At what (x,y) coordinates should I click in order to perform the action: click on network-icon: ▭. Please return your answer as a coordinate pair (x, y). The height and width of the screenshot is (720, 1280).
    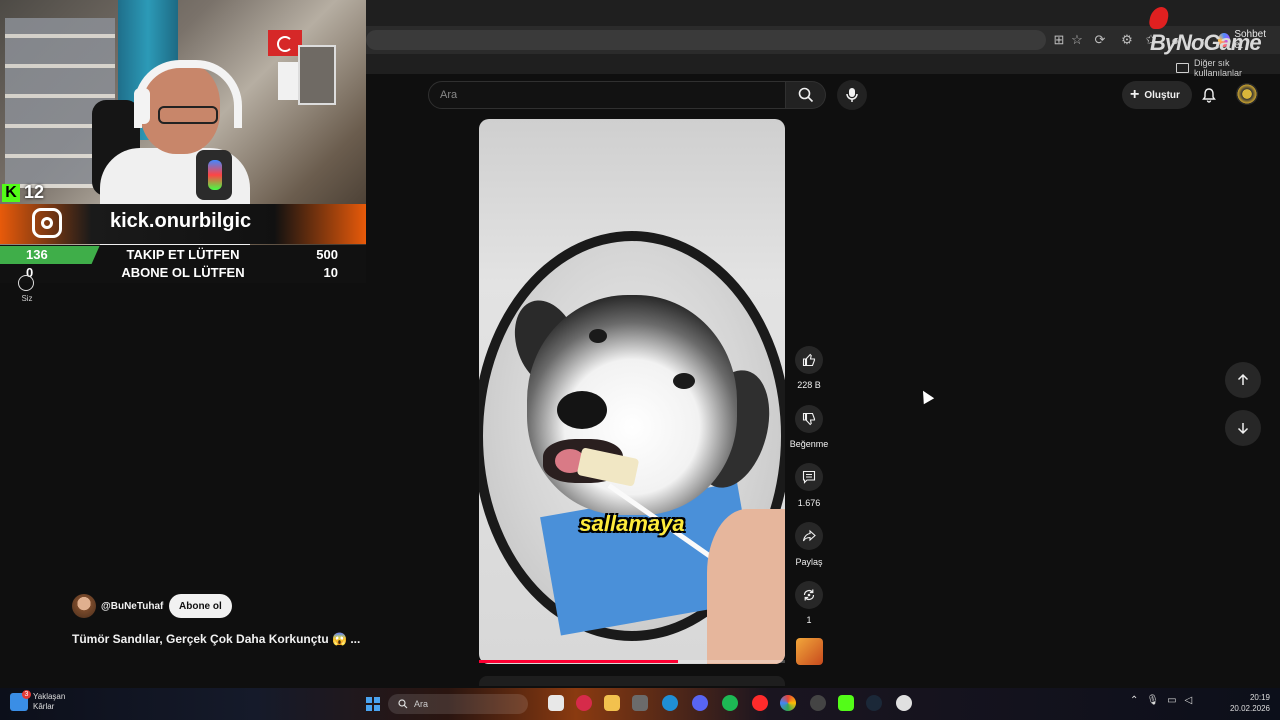
    Looking at the image, I should click on (1171, 700).